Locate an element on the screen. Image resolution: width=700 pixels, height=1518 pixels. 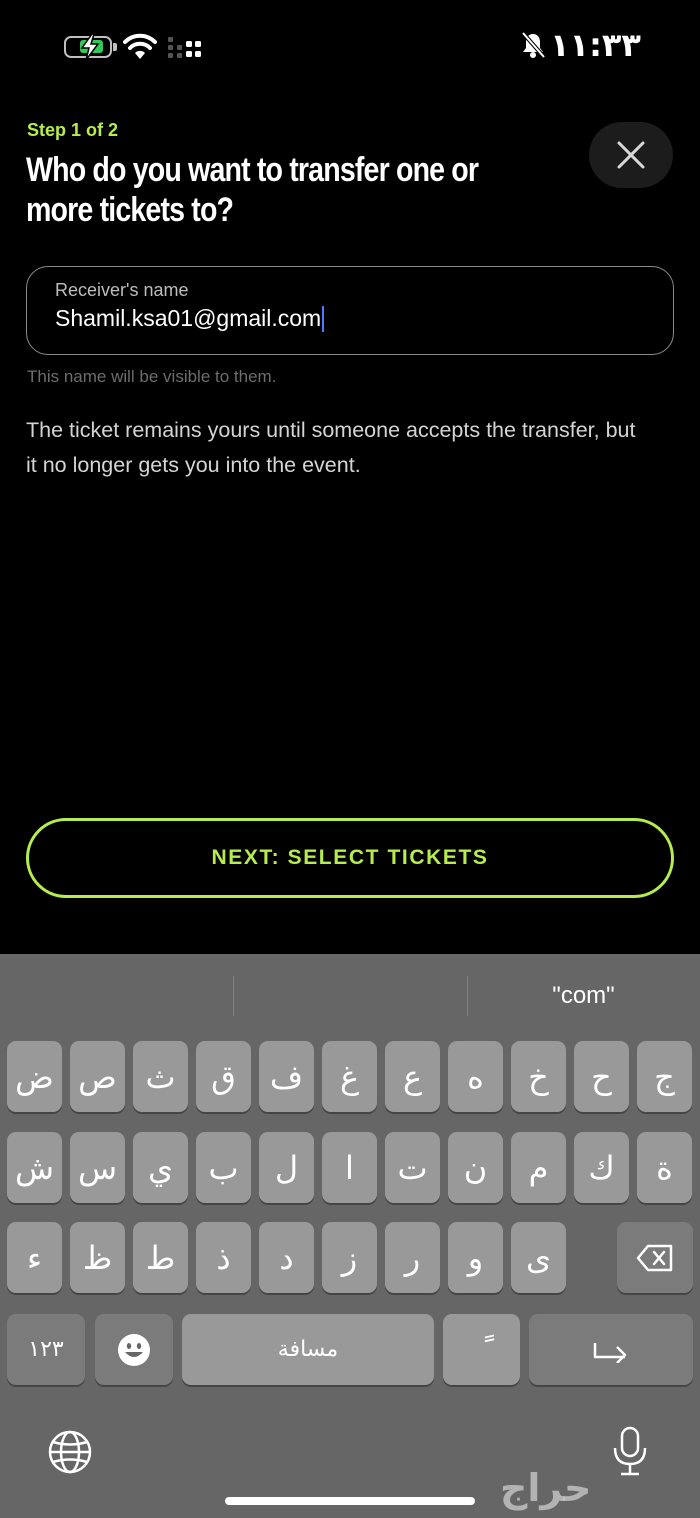
letter-key-label: و is located at coordinates (475, 1257).